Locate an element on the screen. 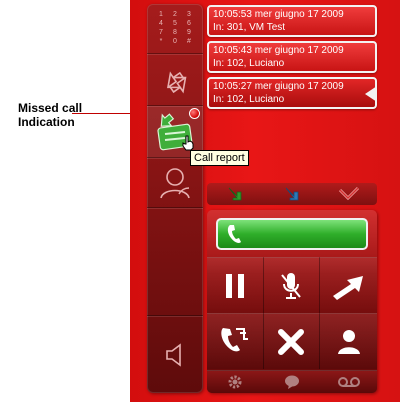  call-time: 10:05:53 mer giugno 17 2009 is located at coordinates (278, 14).